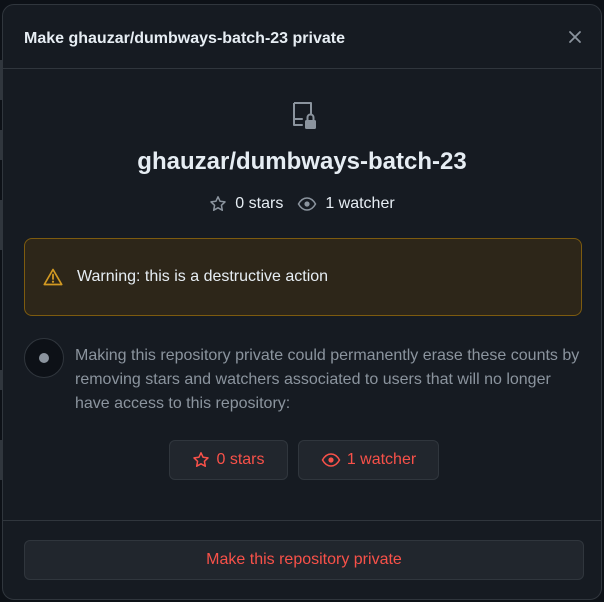  I want to click on repo-name: ghauzar/dumbways-batch-23, so click(302, 161).